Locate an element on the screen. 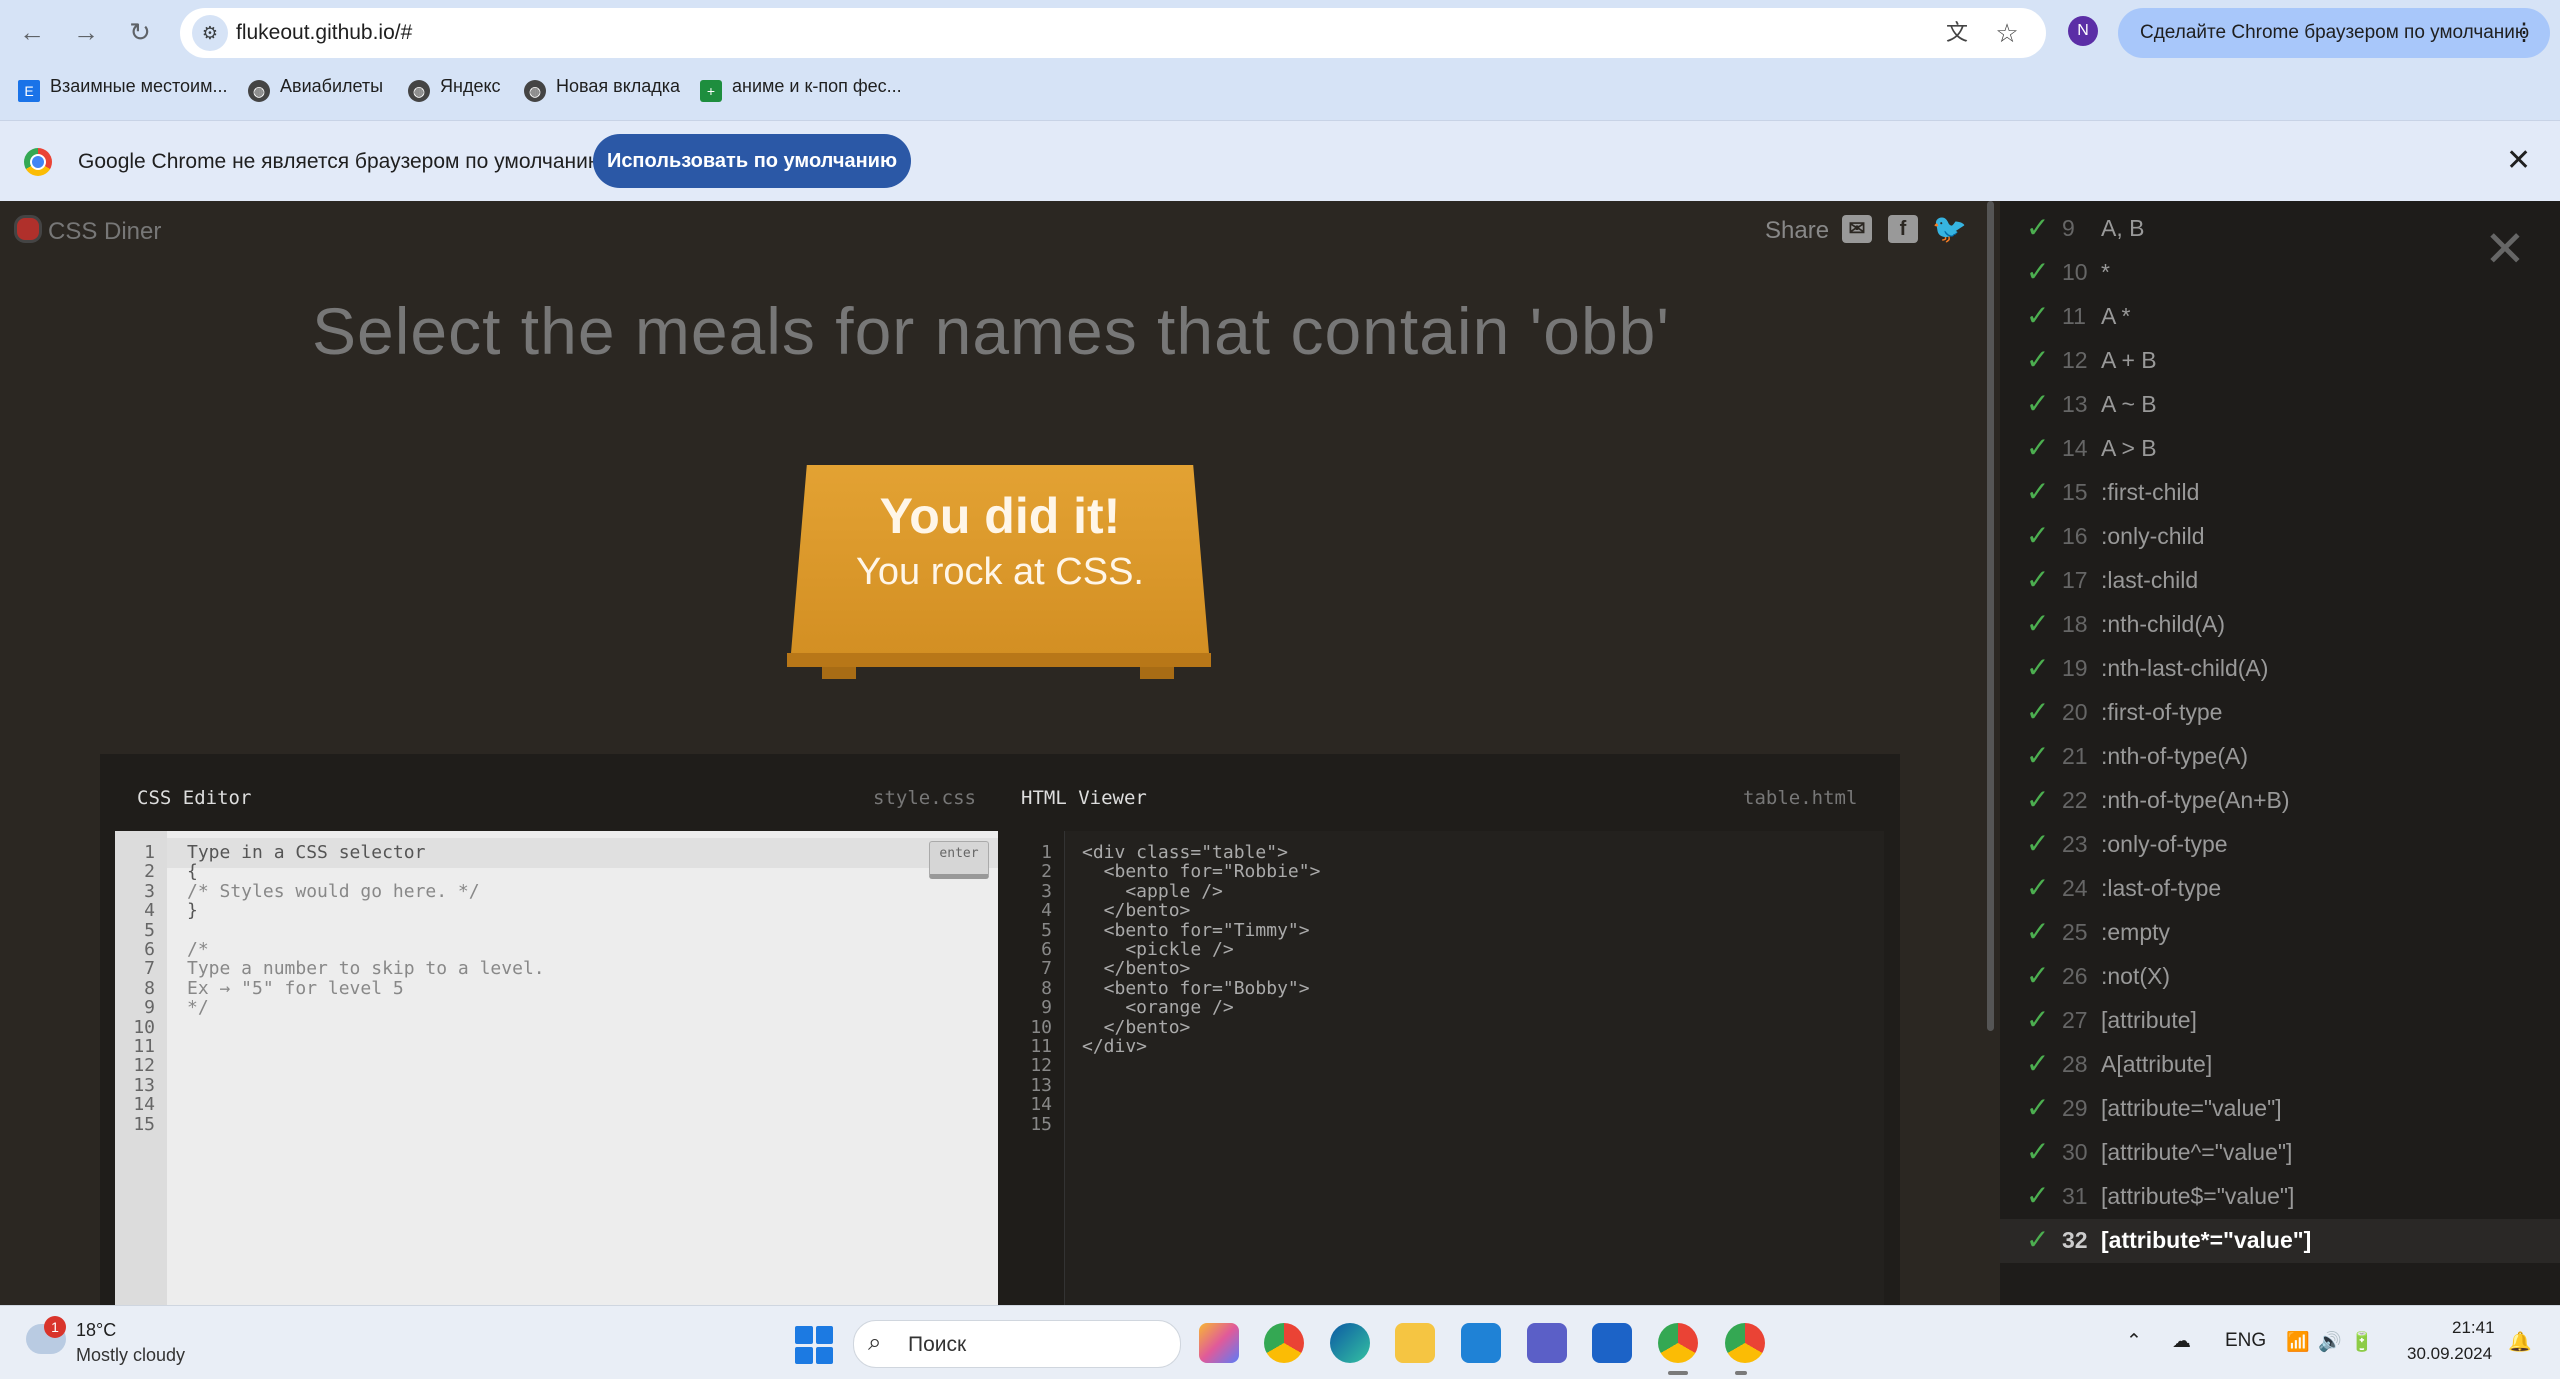 Image resolution: width=2560 pixels, height=1379 pixels. set-default-browser-button: Сделайте Chrome браузером по умолчанию ⋮ is located at coordinates (2334, 33).